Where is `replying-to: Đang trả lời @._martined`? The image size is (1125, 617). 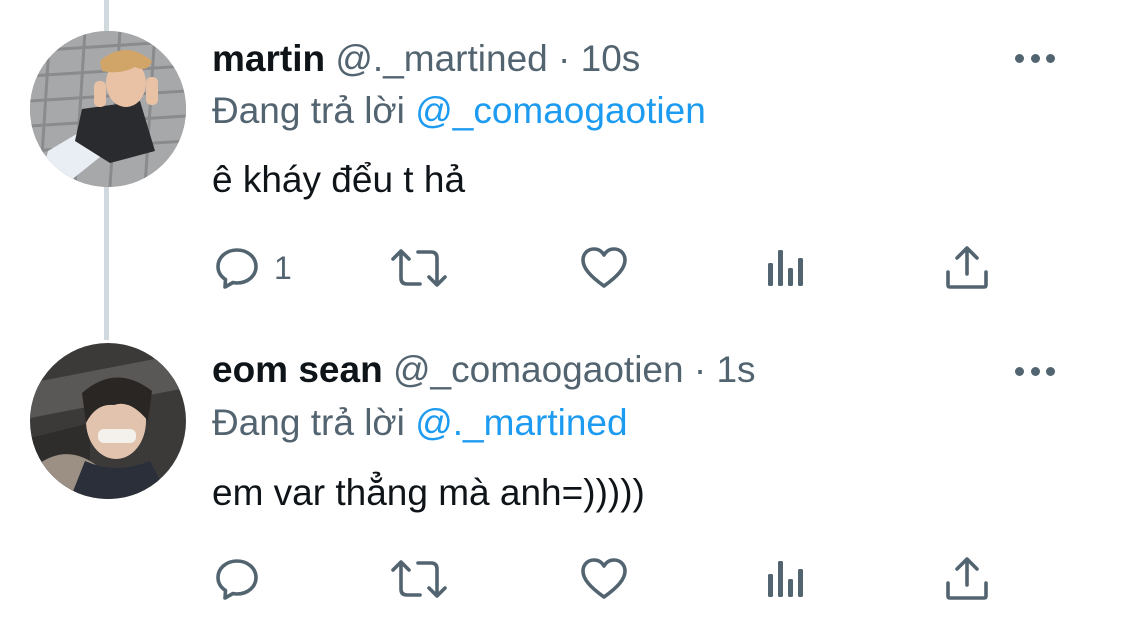 replying-to: Đang trả lời @._martined is located at coordinates (420, 423).